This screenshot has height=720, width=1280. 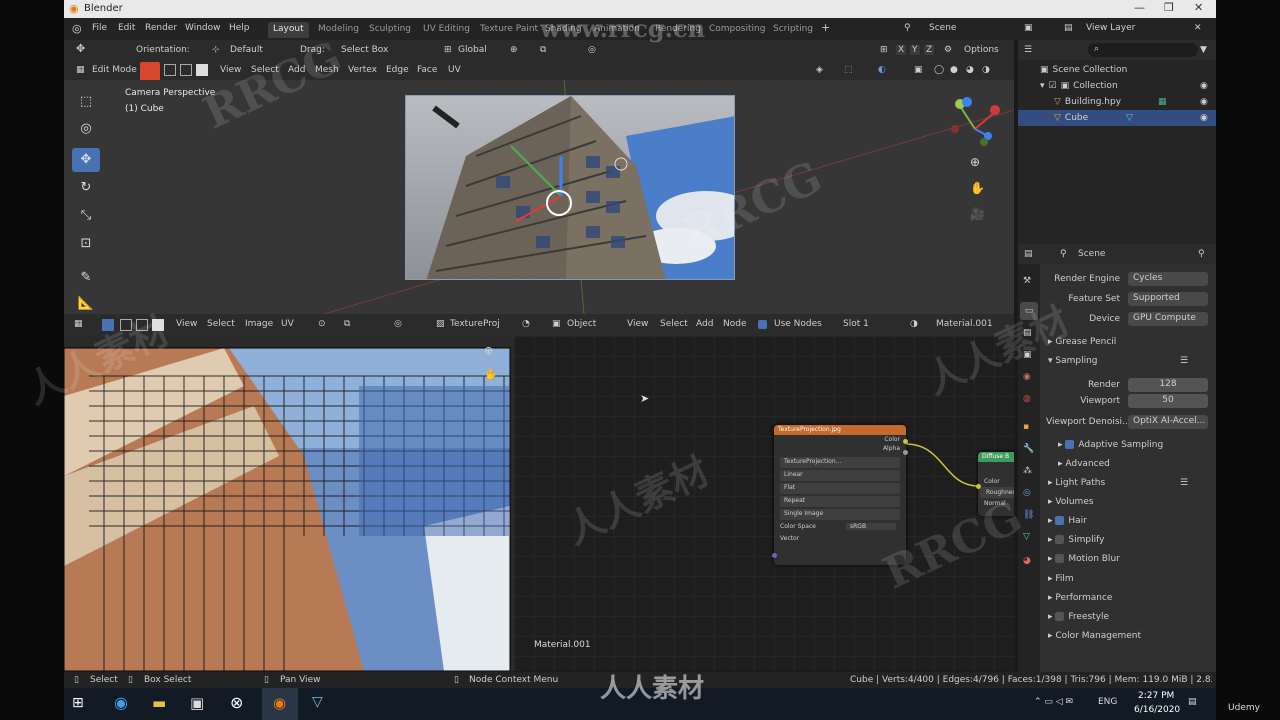 What do you see at coordinates (1060, 520) in the screenshot?
I see `hair-checkbox` at bounding box center [1060, 520].